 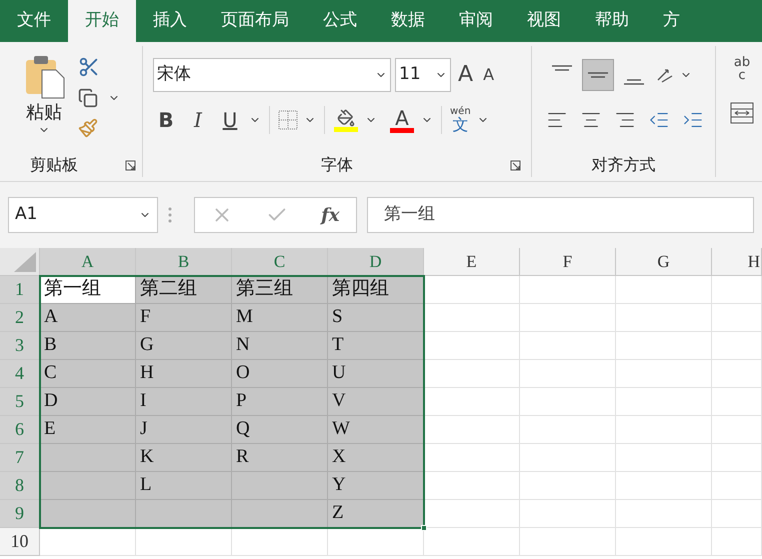 I want to click on table-cell: J, so click(x=184, y=430).